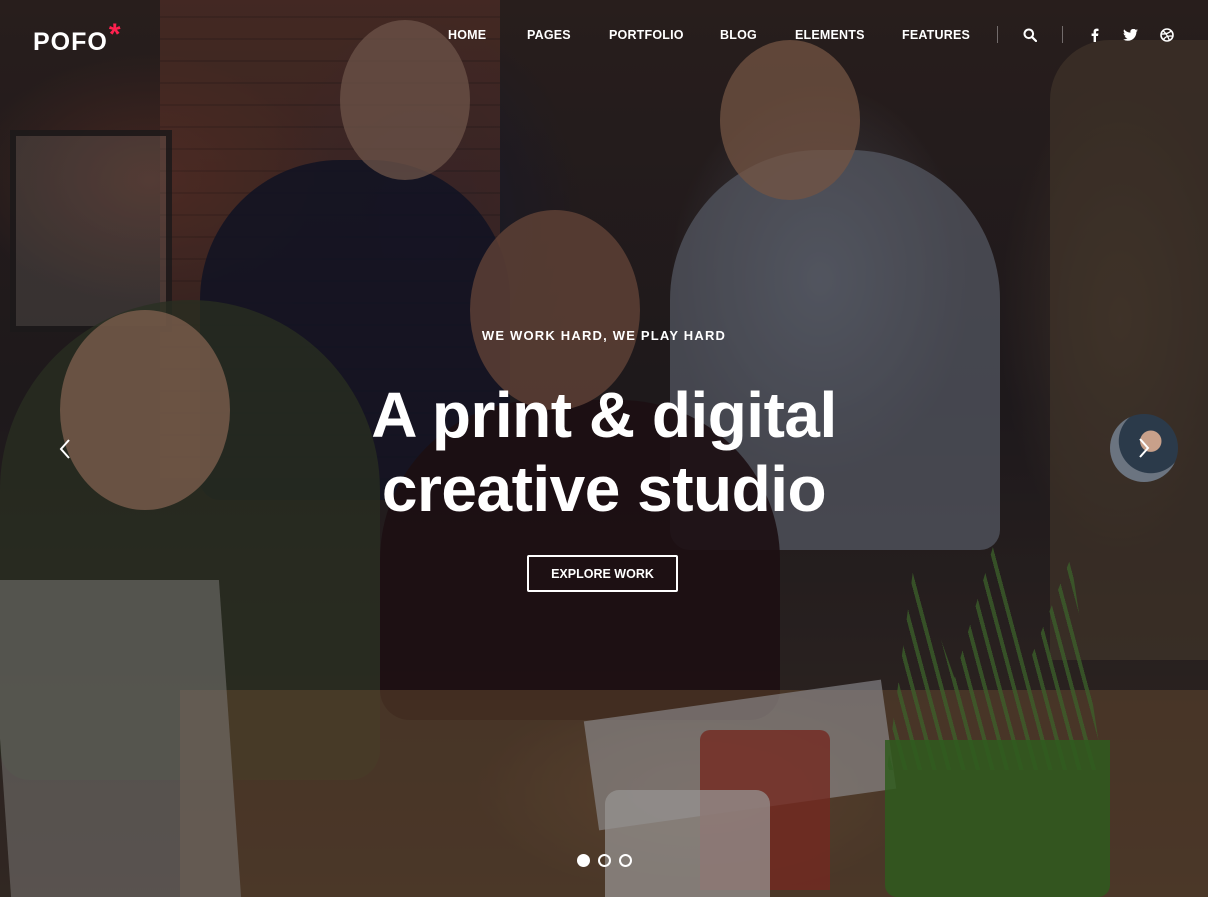 This screenshot has width=1208, height=897. What do you see at coordinates (830, 35) in the screenshot?
I see `nav-item-elements: ELEMENTS` at bounding box center [830, 35].